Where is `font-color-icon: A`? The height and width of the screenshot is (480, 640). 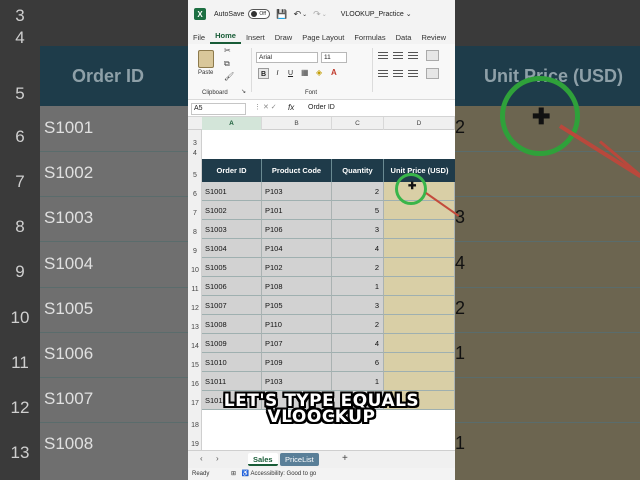 font-color-icon: A is located at coordinates (334, 72).